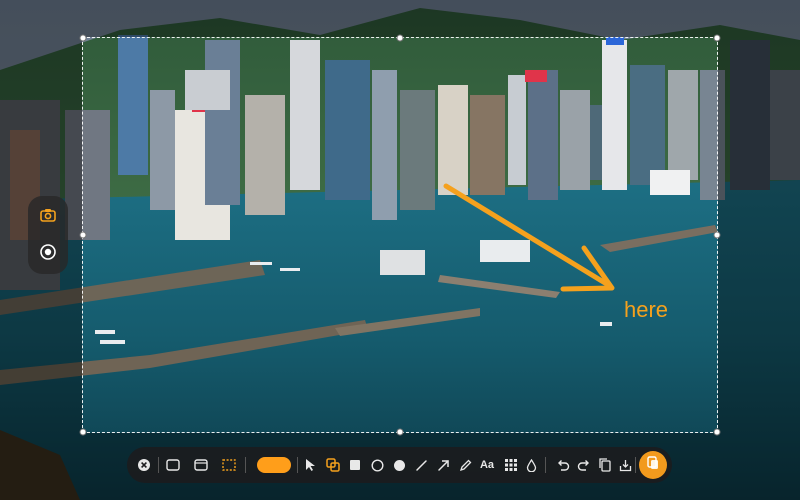 The width and height of the screenshot is (800, 500). I want to click on undo-icon, so click(563, 465).